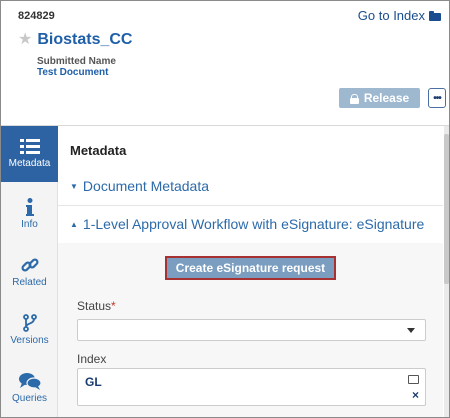 The width and height of the screenshot is (450, 418). Describe the element at coordinates (73, 72) in the screenshot. I see `submitted-name-value: Test Document` at that location.